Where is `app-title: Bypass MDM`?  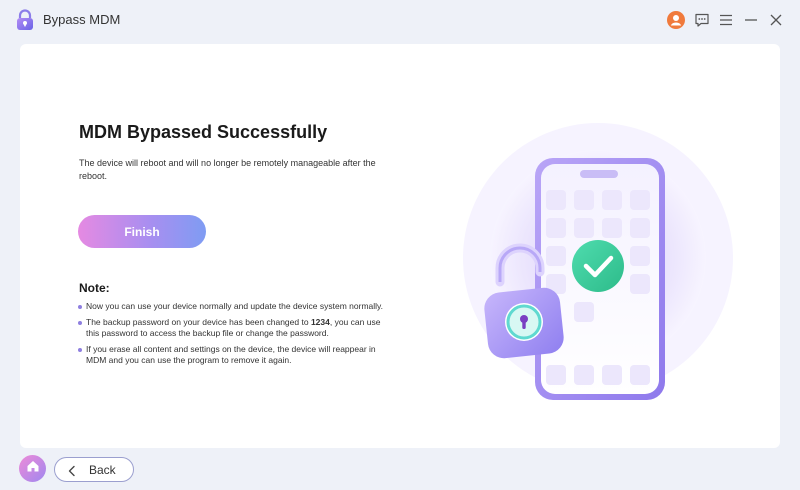 app-title: Bypass MDM is located at coordinates (82, 19).